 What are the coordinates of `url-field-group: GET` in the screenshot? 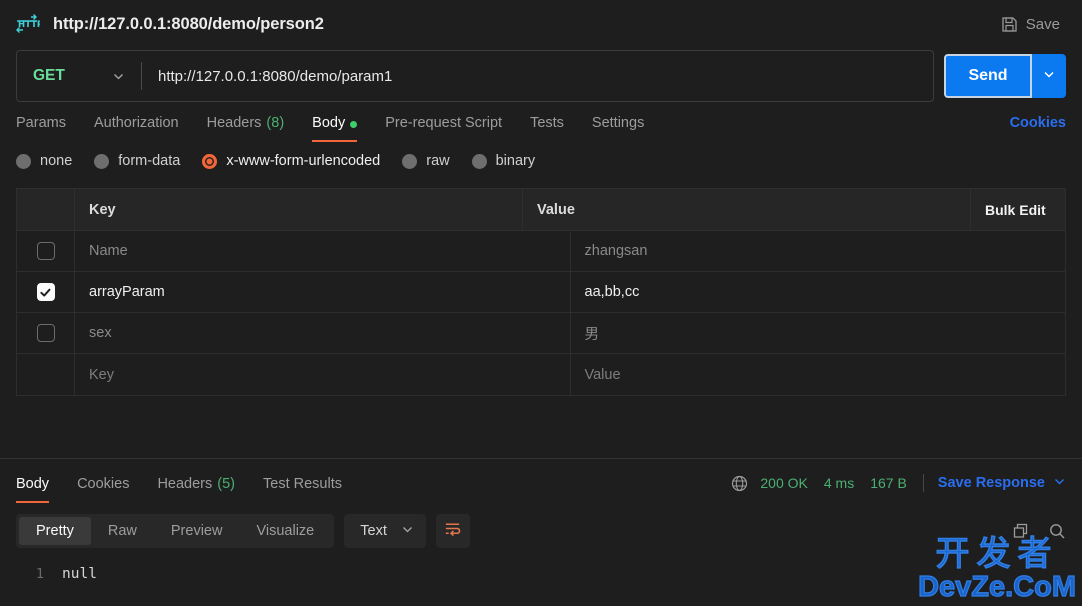 It's located at (475, 76).